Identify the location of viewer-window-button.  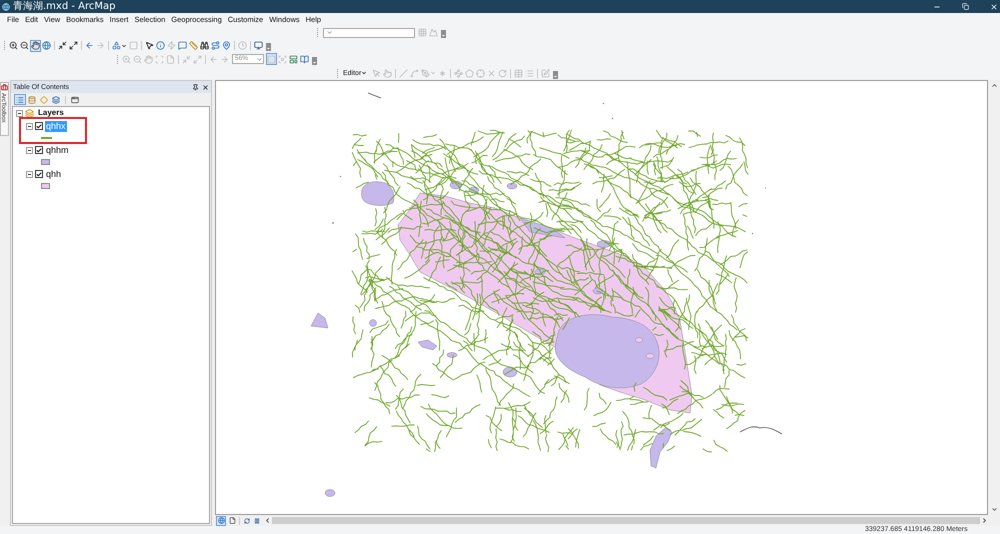
(258, 46).